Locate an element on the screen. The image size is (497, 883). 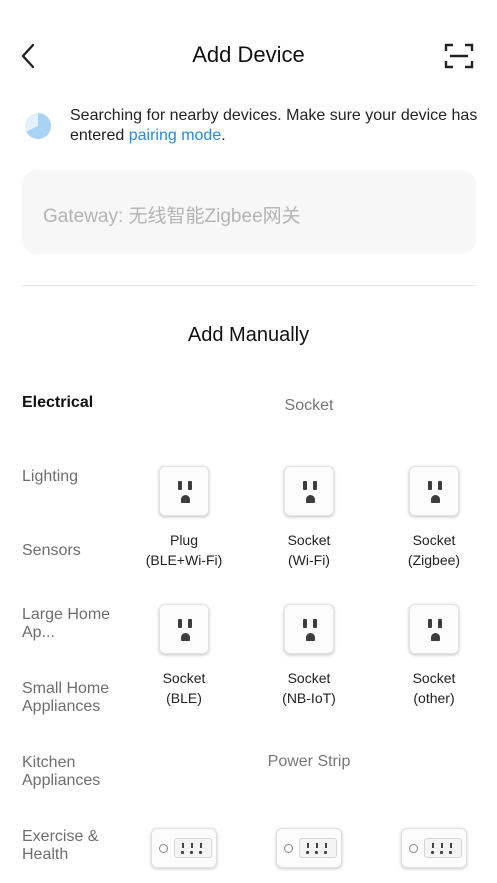
category-sensors: Sensors is located at coordinates (77, 551).